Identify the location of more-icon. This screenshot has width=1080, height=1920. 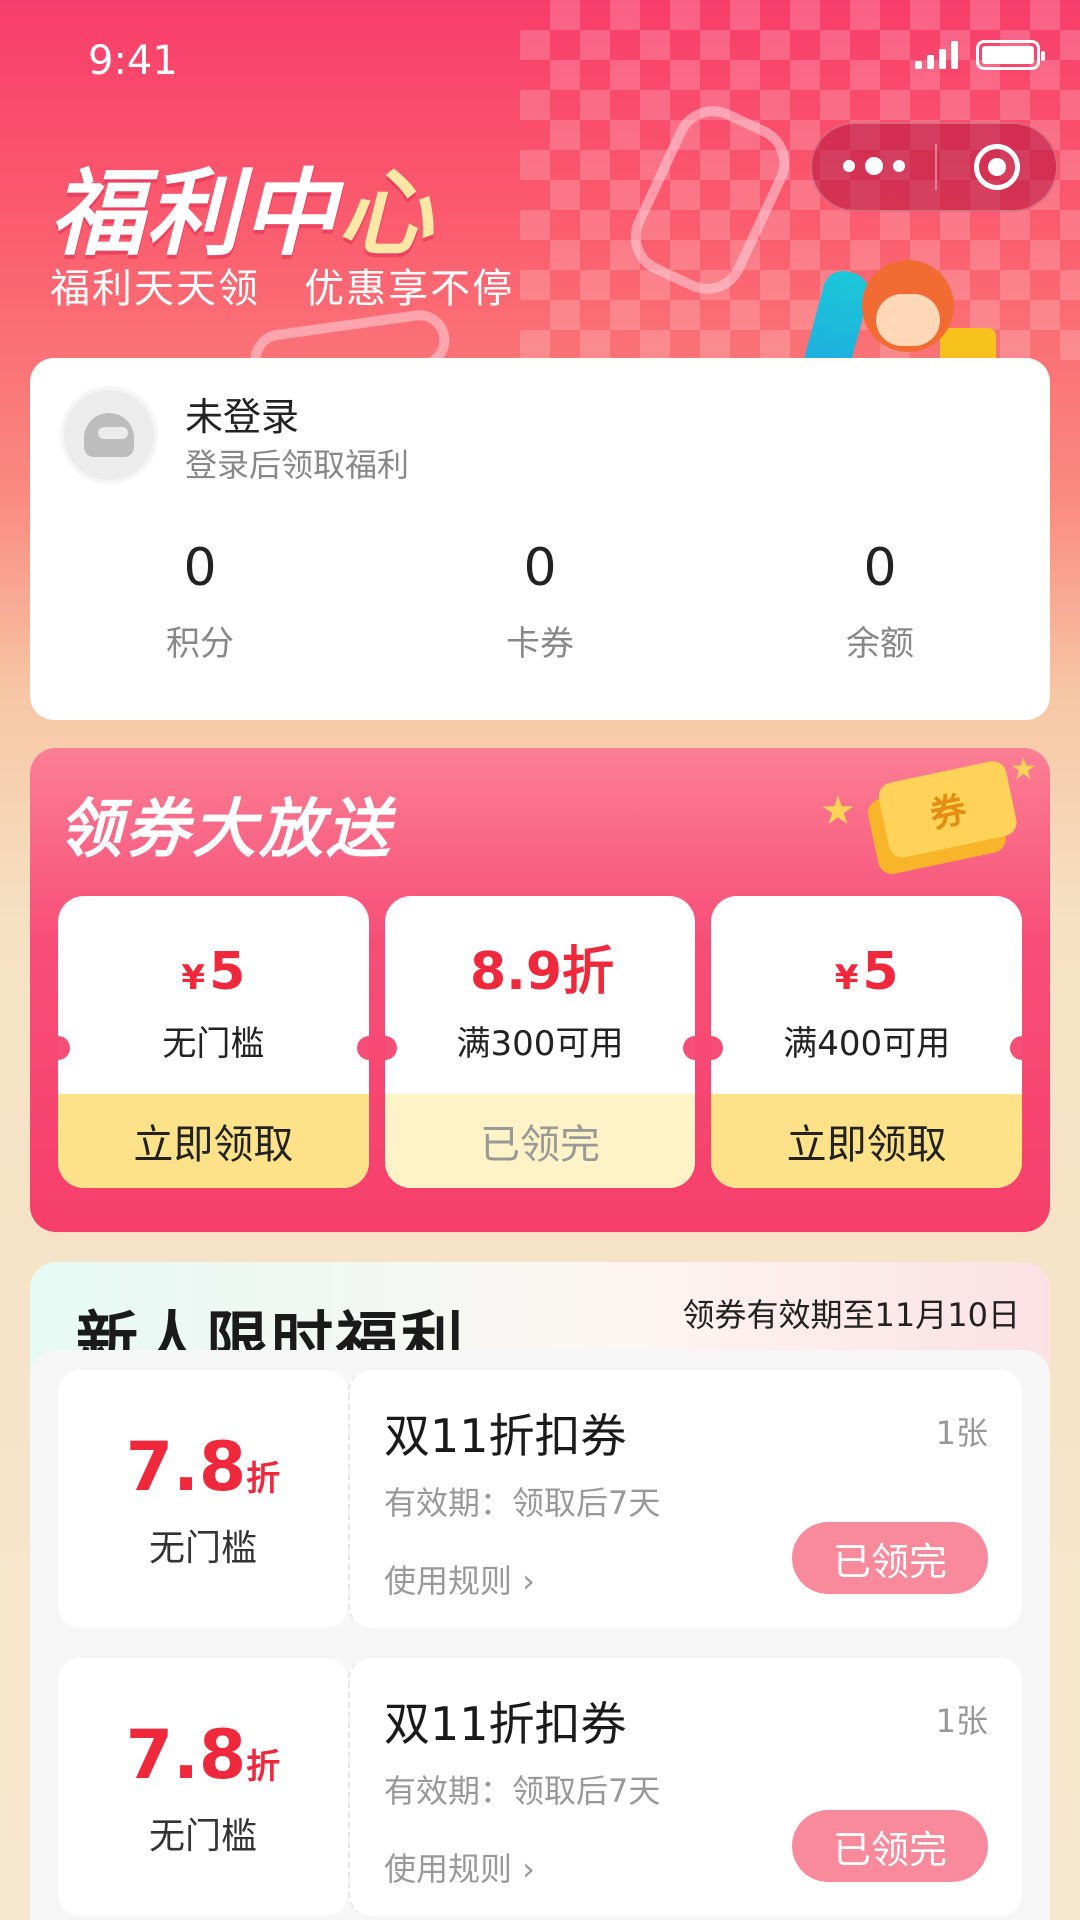
(873, 165).